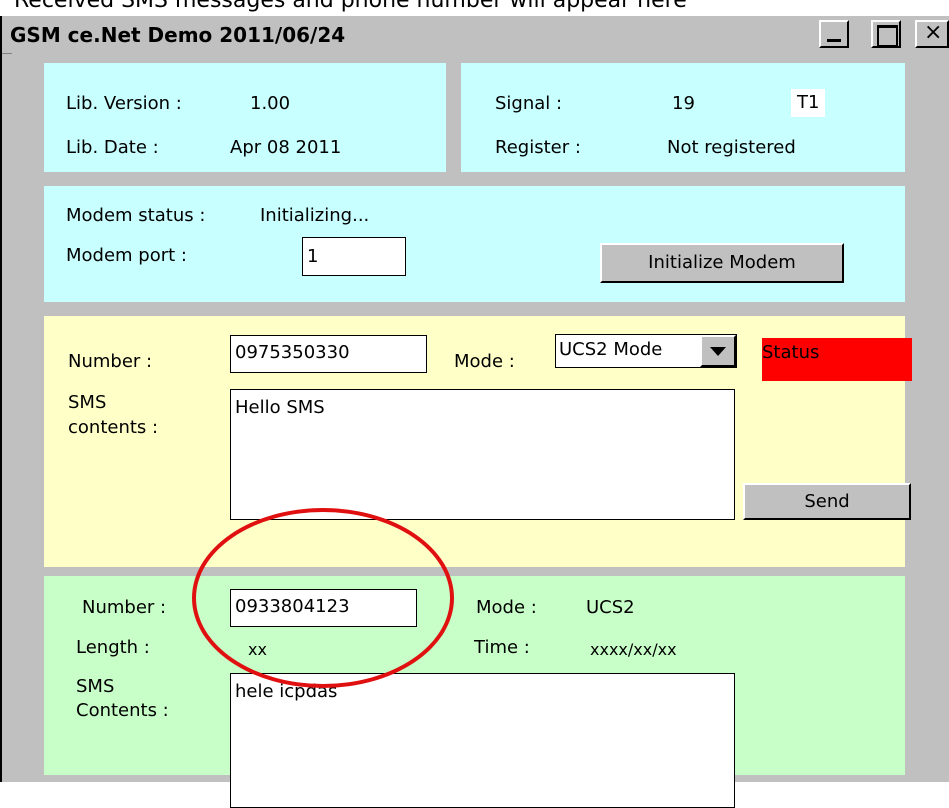 The height and width of the screenshot is (808, 949). Describe the element at coordinates (834, 40) in the screenshot. I see `minimize-icon` at that location.